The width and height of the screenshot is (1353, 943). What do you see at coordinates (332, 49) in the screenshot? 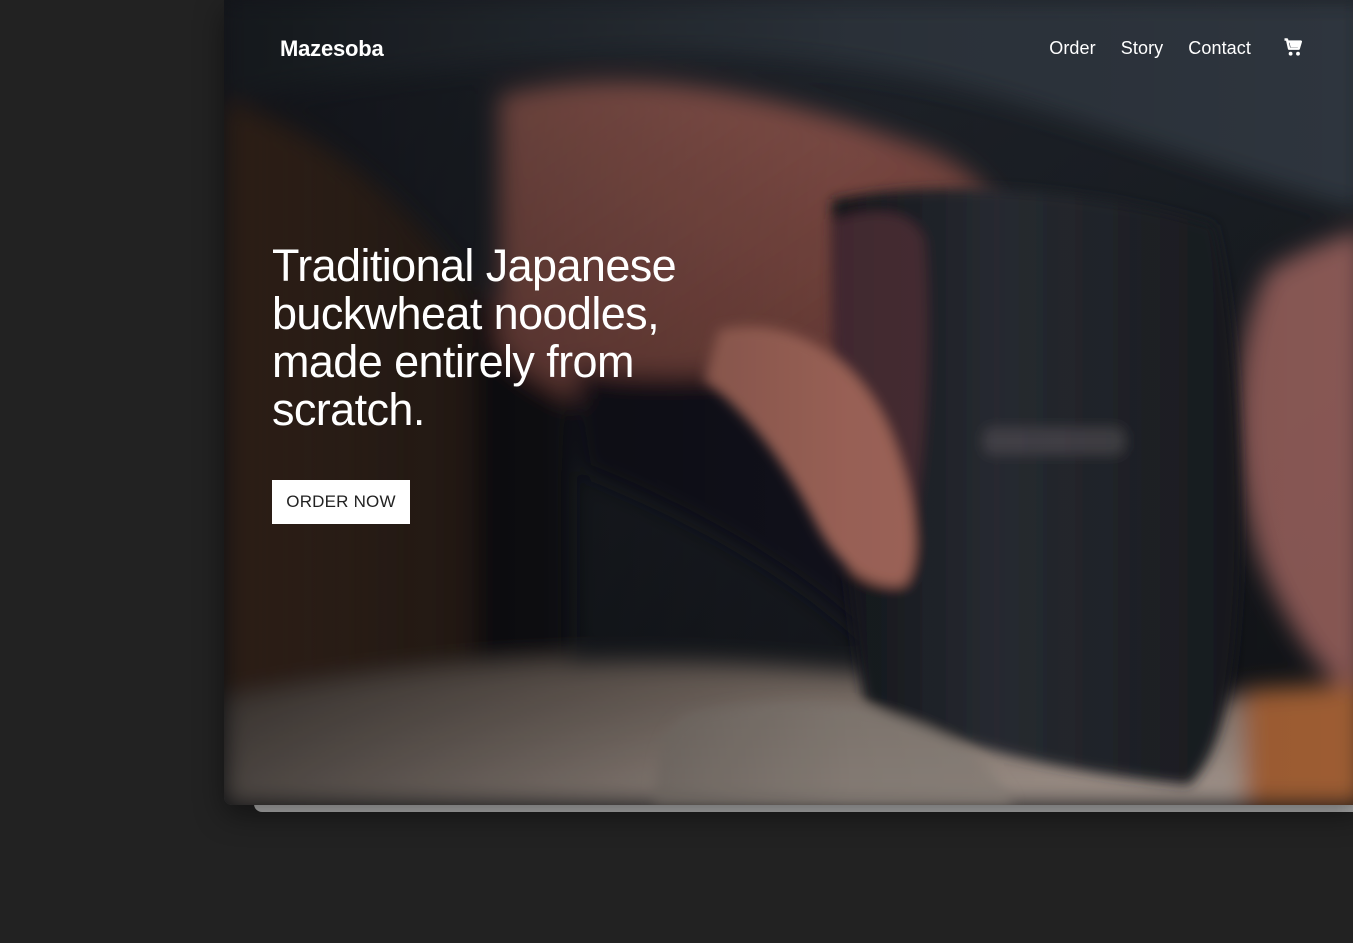
I see `brand-logo: Mazesoba` at bounding box center [332, 49].